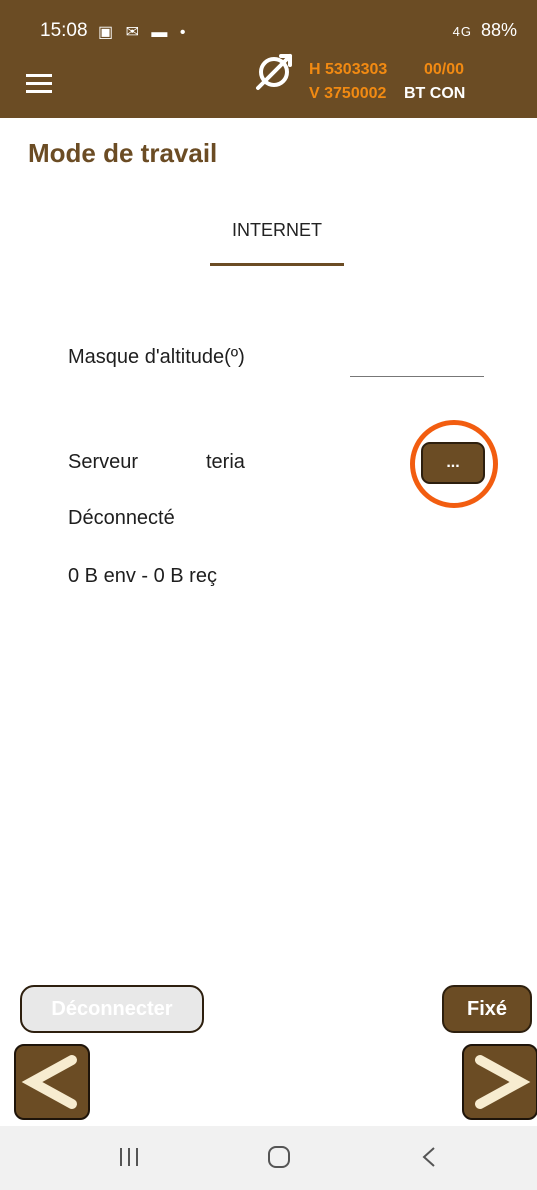 The image size is (537, 1190). What do you see at coordinates (112, 1009) in the screenshot?
I see `disconnect-button: Déconnecter` at bounding box center [112, 1009].